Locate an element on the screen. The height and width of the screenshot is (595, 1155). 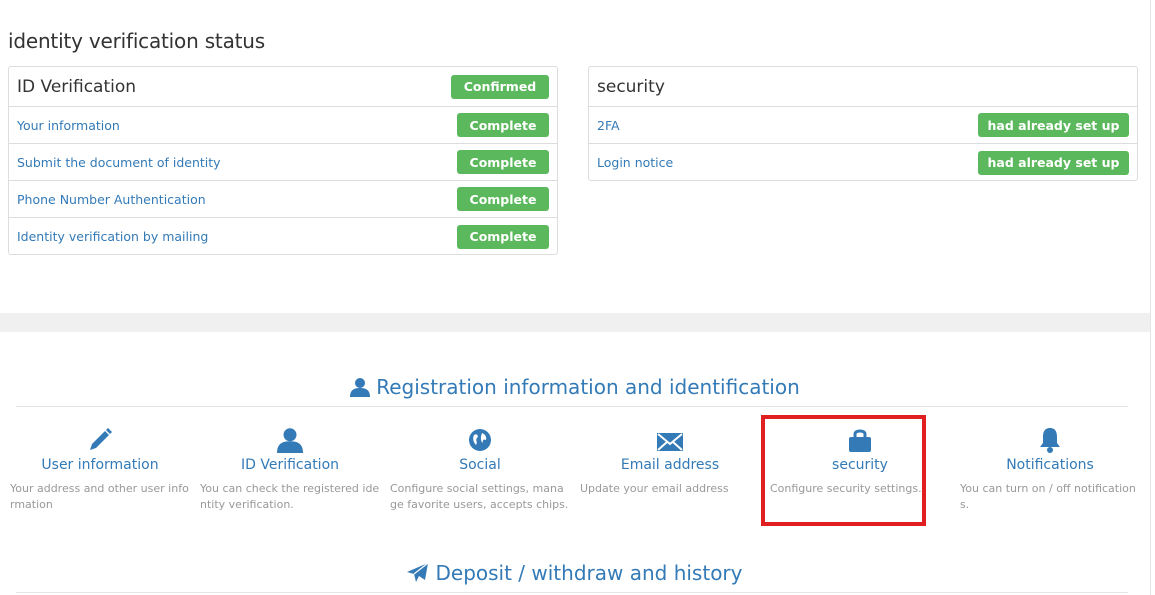
security-row-2fa: 2FA had already set up is located at coordinates (863, 125).